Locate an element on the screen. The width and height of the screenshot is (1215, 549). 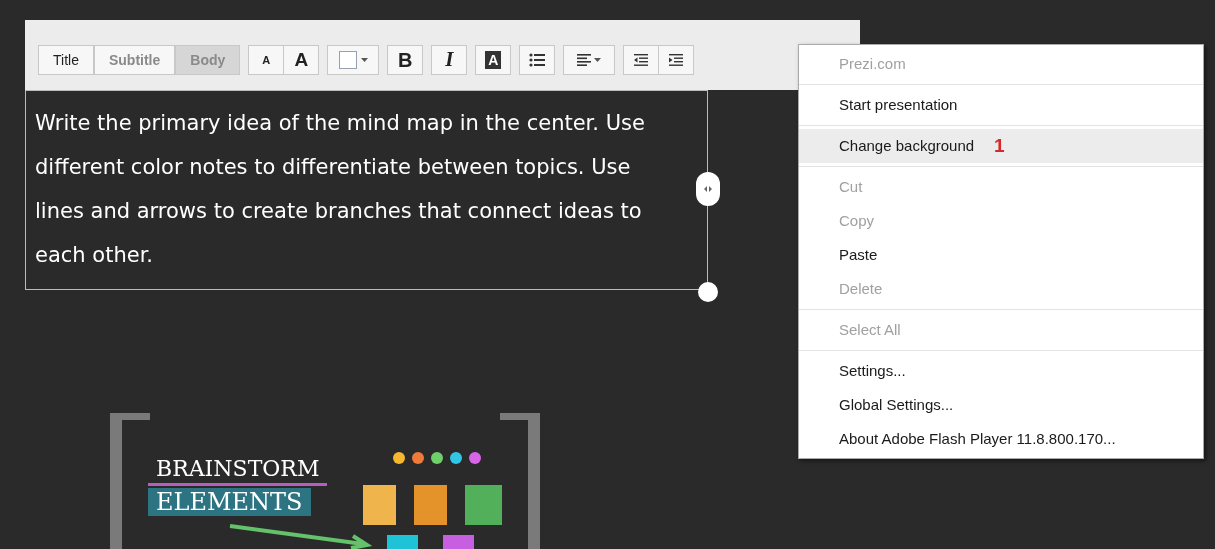
left-right-arrows-icon is located at coordinates (708, 189).